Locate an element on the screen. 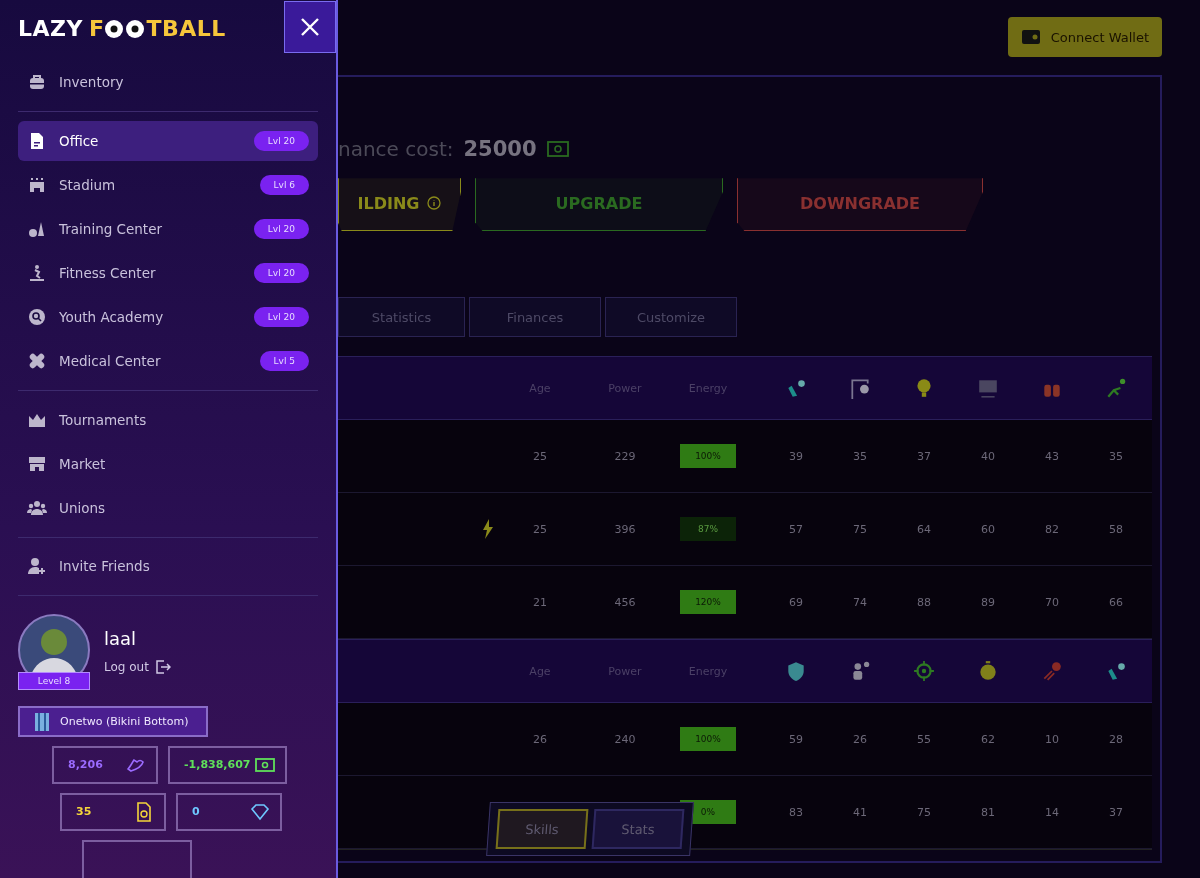  menu-item: Invite Friends is located at coordinates (168, 566).